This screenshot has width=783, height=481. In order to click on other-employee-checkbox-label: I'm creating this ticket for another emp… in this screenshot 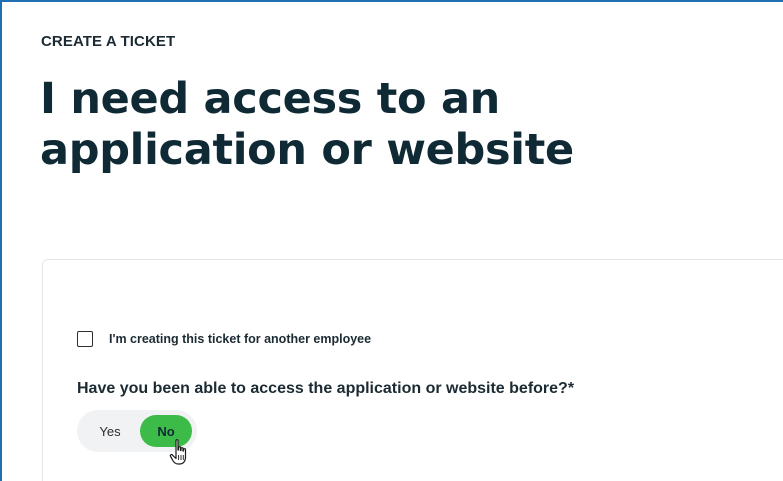, I will do `click(240, 339)`.